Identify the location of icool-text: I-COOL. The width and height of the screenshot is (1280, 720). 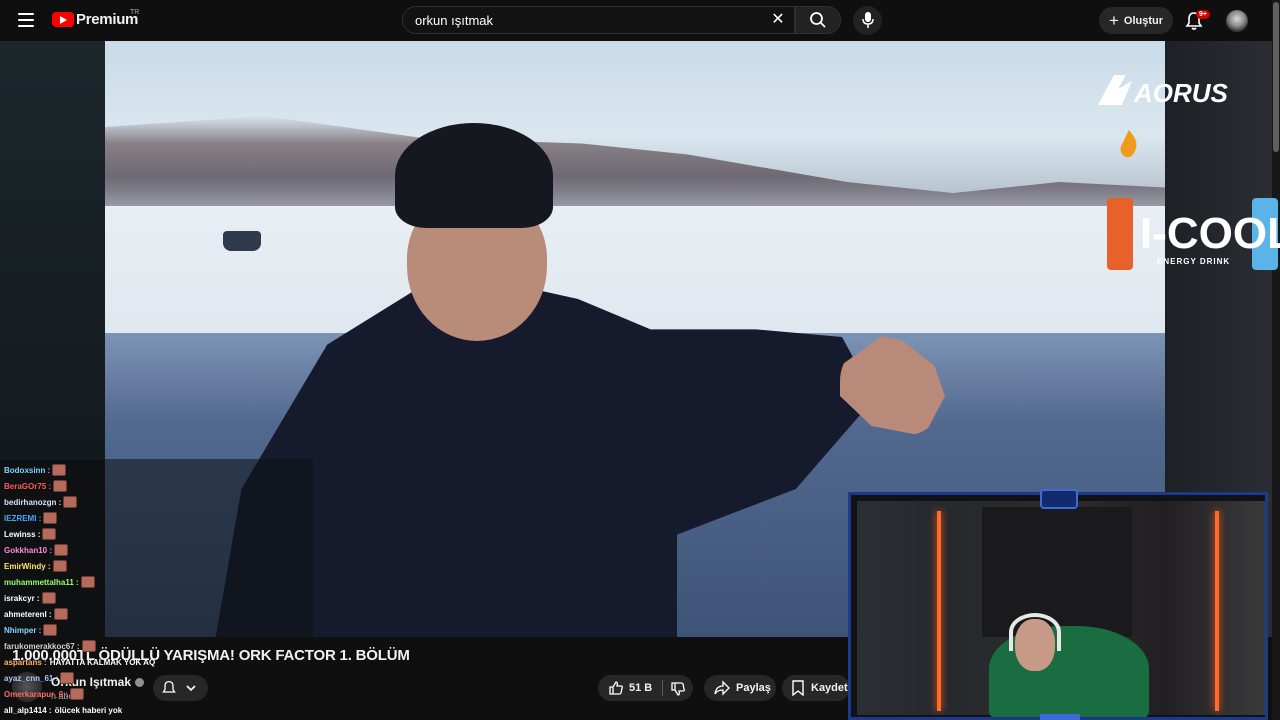
(1210, 233).